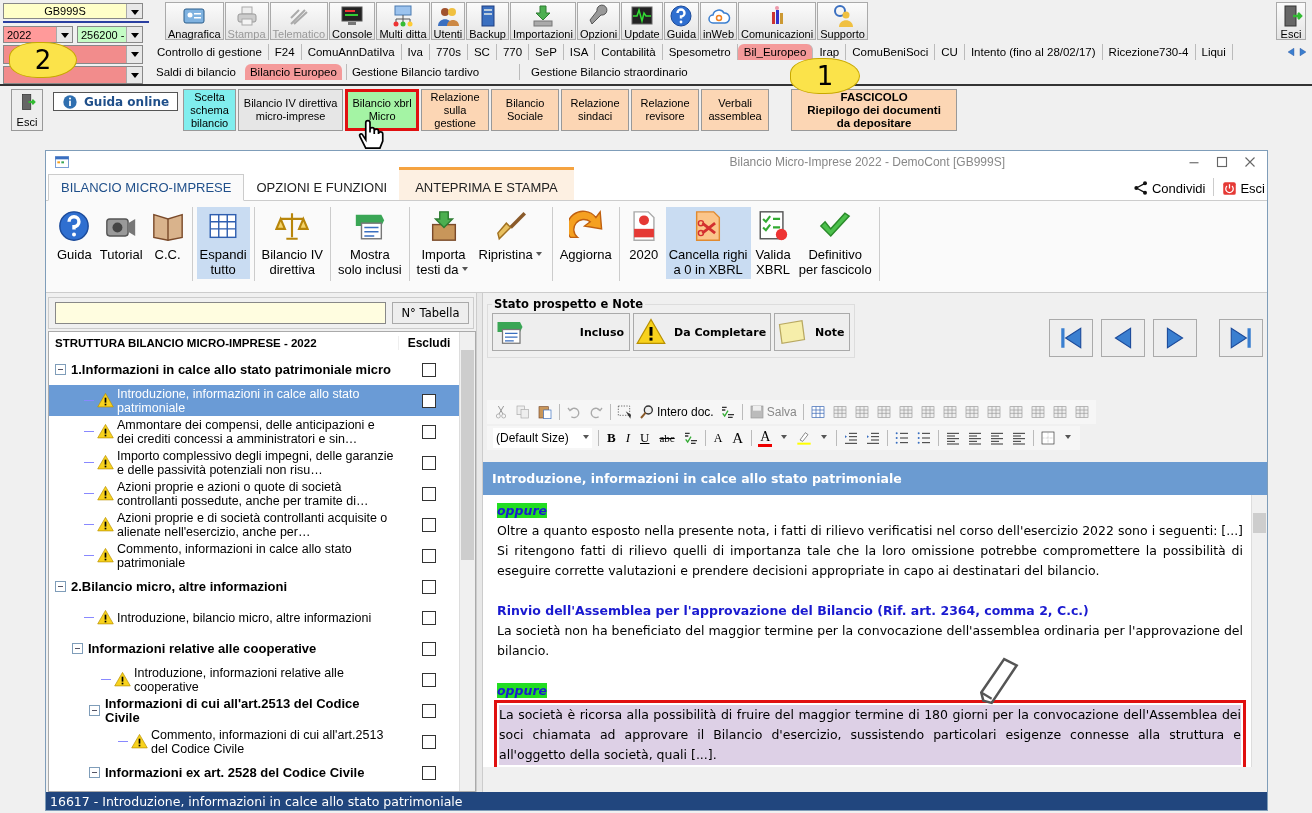 The height and width of the screenshot is (813, 1312). I want to click on ribbon-button: C.C., so click(167, 243).